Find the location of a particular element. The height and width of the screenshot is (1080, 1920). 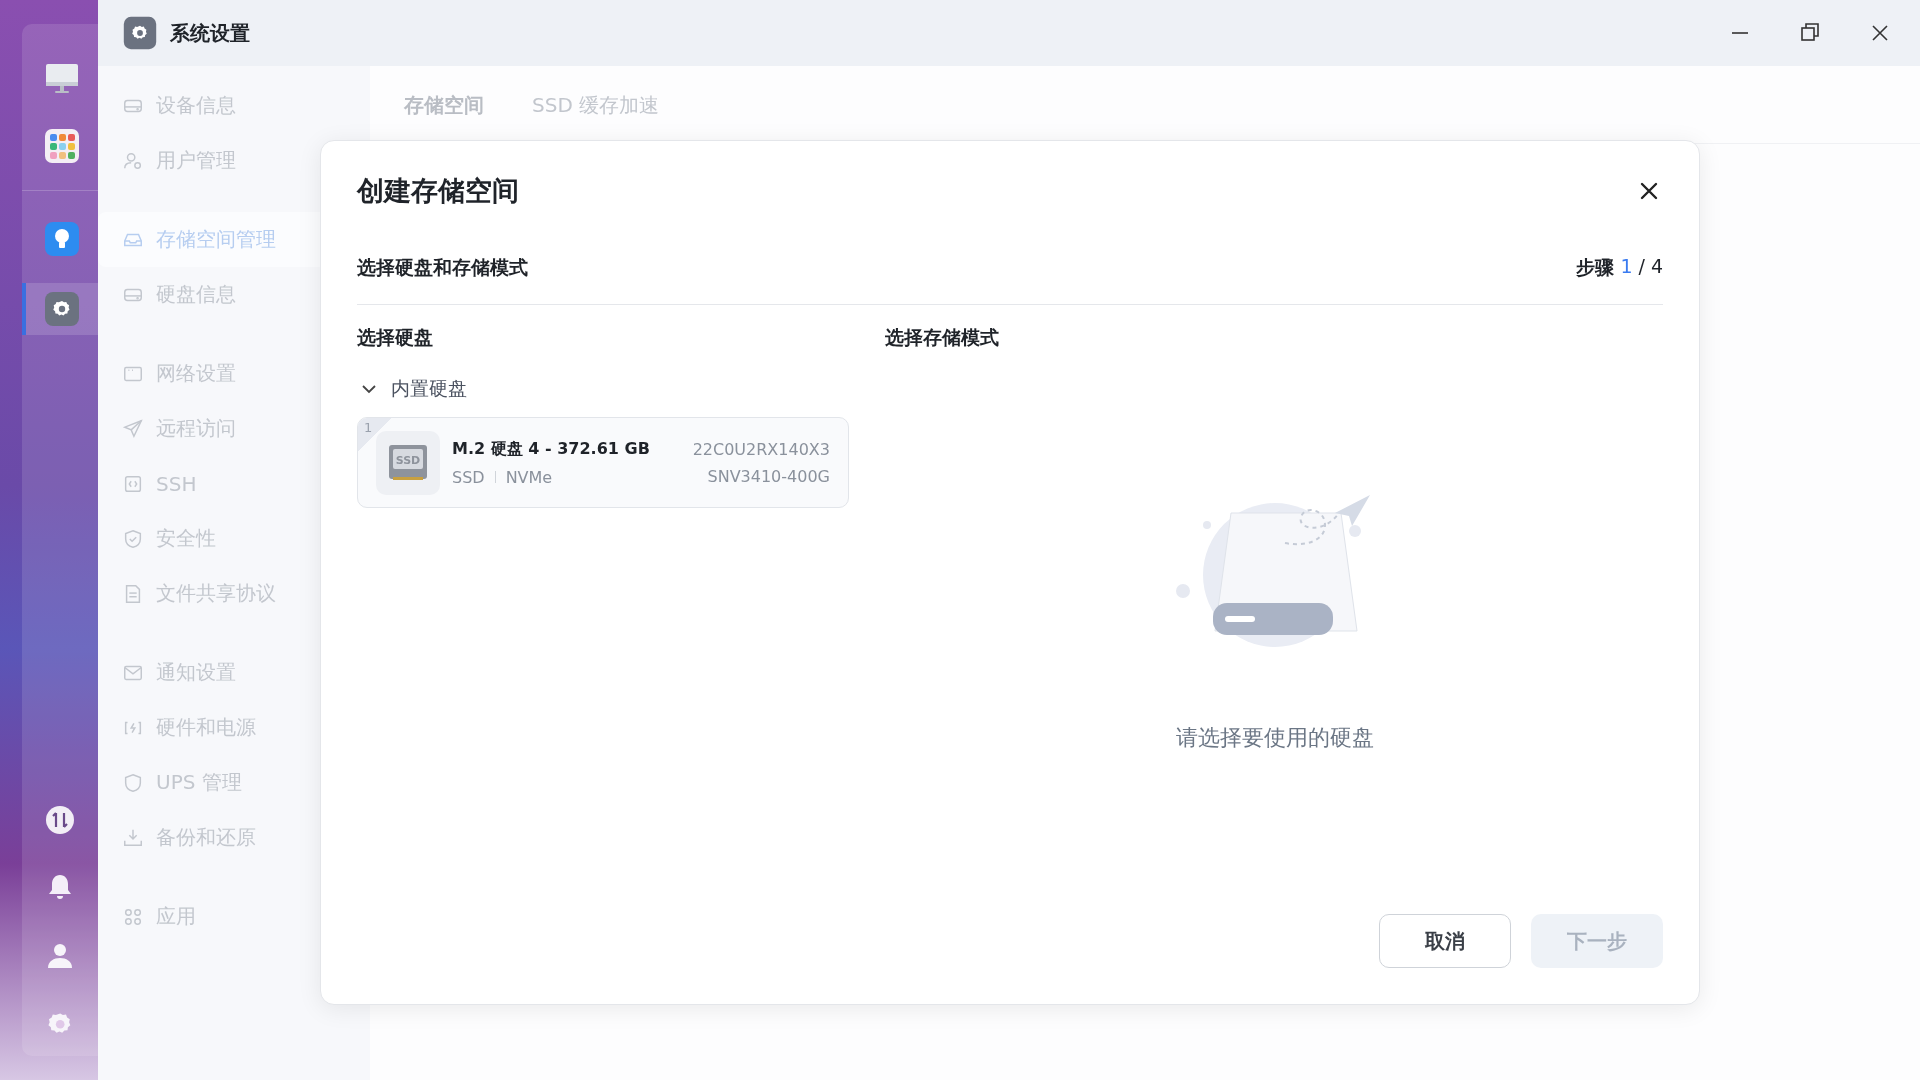

step-current: 1 is located at coordinates (1626, 266).